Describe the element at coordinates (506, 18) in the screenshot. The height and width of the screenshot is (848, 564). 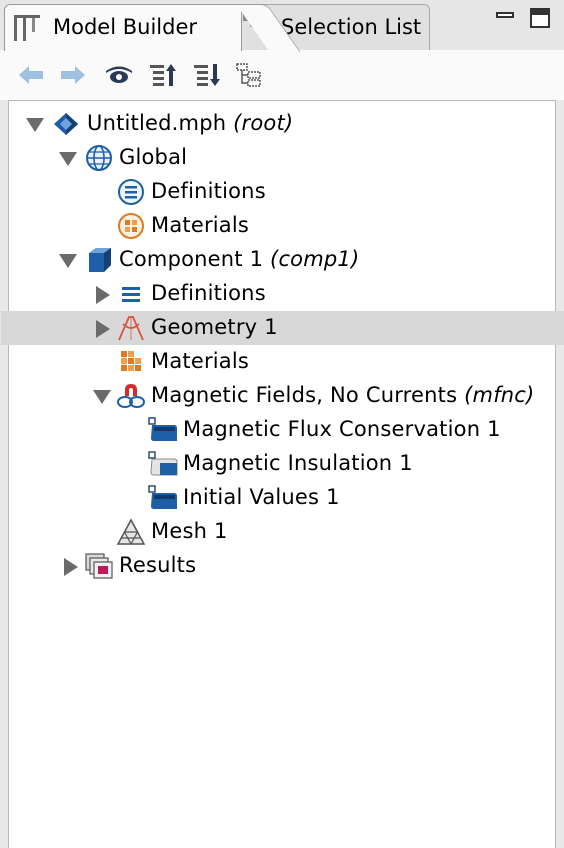
I see `minimize-button` at that location.